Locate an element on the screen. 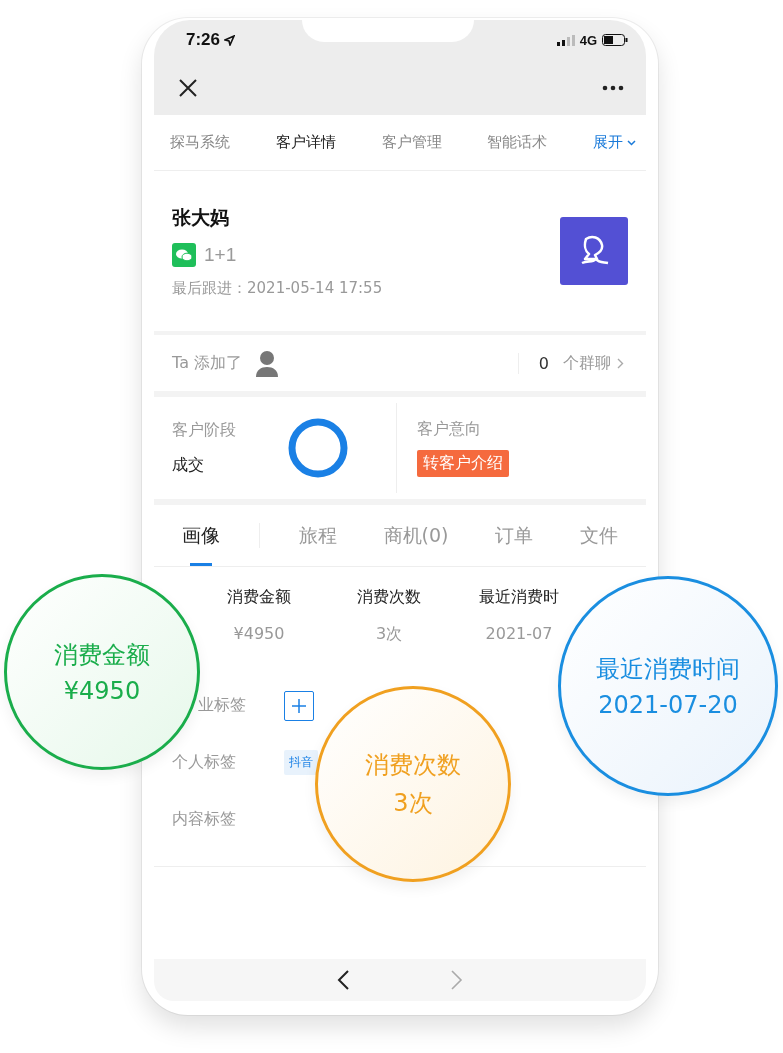 The image size is (783, 1053). stat-label: 消费金额 is located at coordinates (259, 597).